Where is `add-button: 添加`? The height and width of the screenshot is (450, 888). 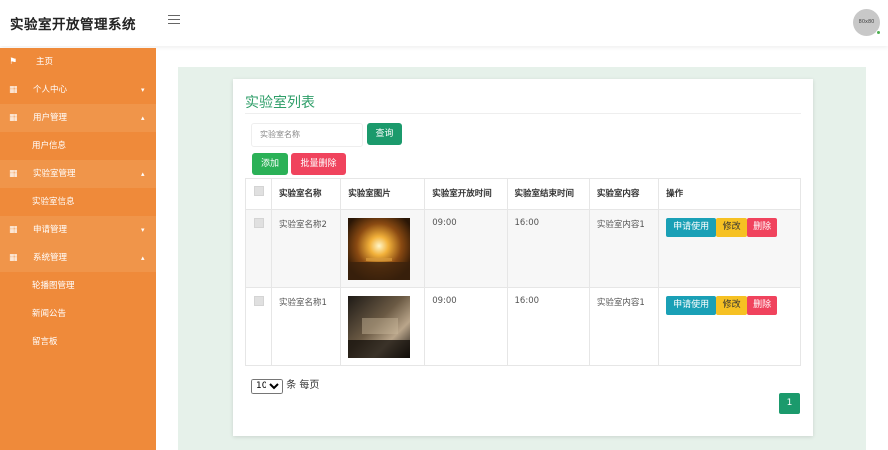
add-button: 添加 is located at coordinates (270, 164).